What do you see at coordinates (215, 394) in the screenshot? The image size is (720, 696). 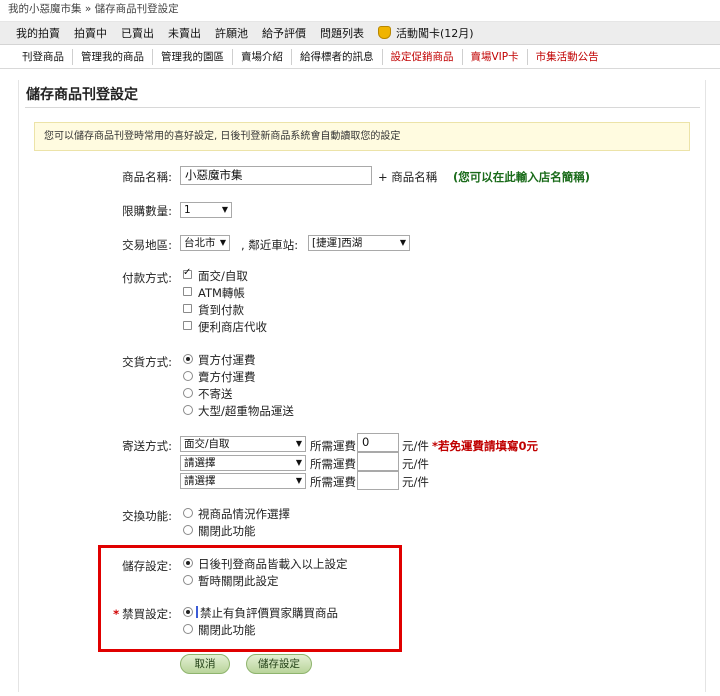 I see `delivery-none-label: 不寄送` at bounding box center [215, 394].